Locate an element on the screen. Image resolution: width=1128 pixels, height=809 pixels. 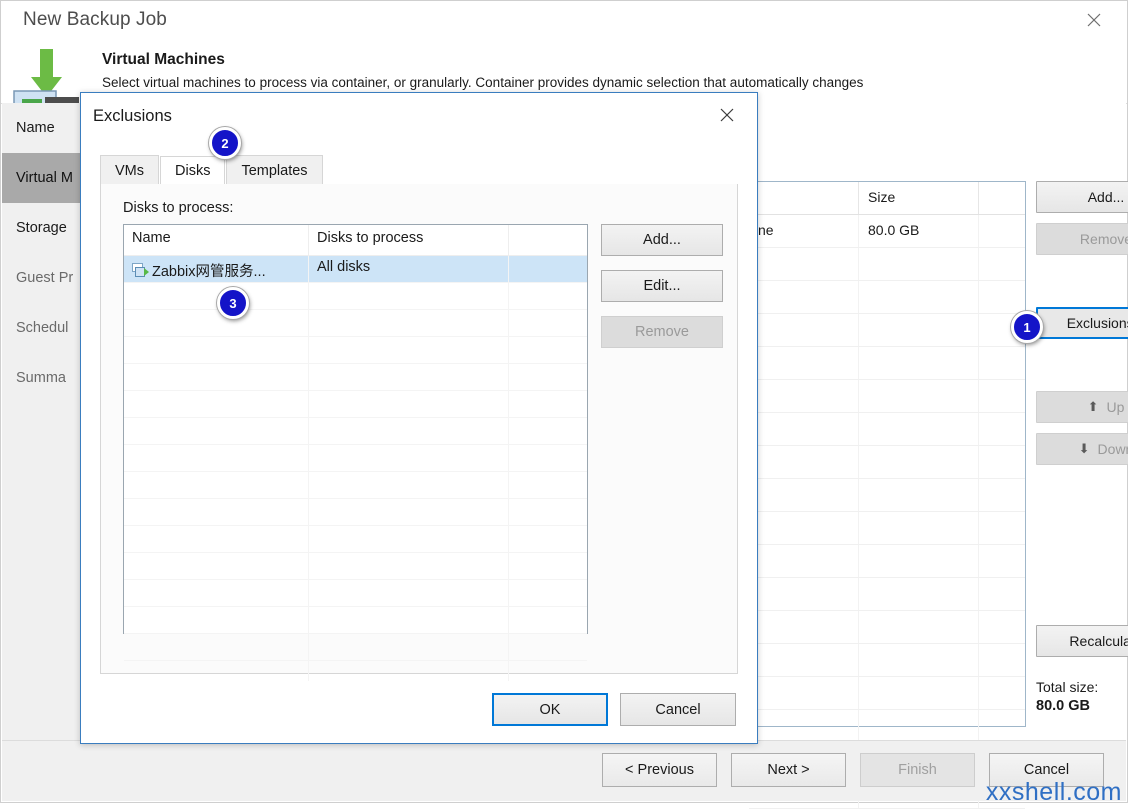
wizard-navigation-bar: < Previous Next > Finish Cancel is located at coordinates (564, 770).